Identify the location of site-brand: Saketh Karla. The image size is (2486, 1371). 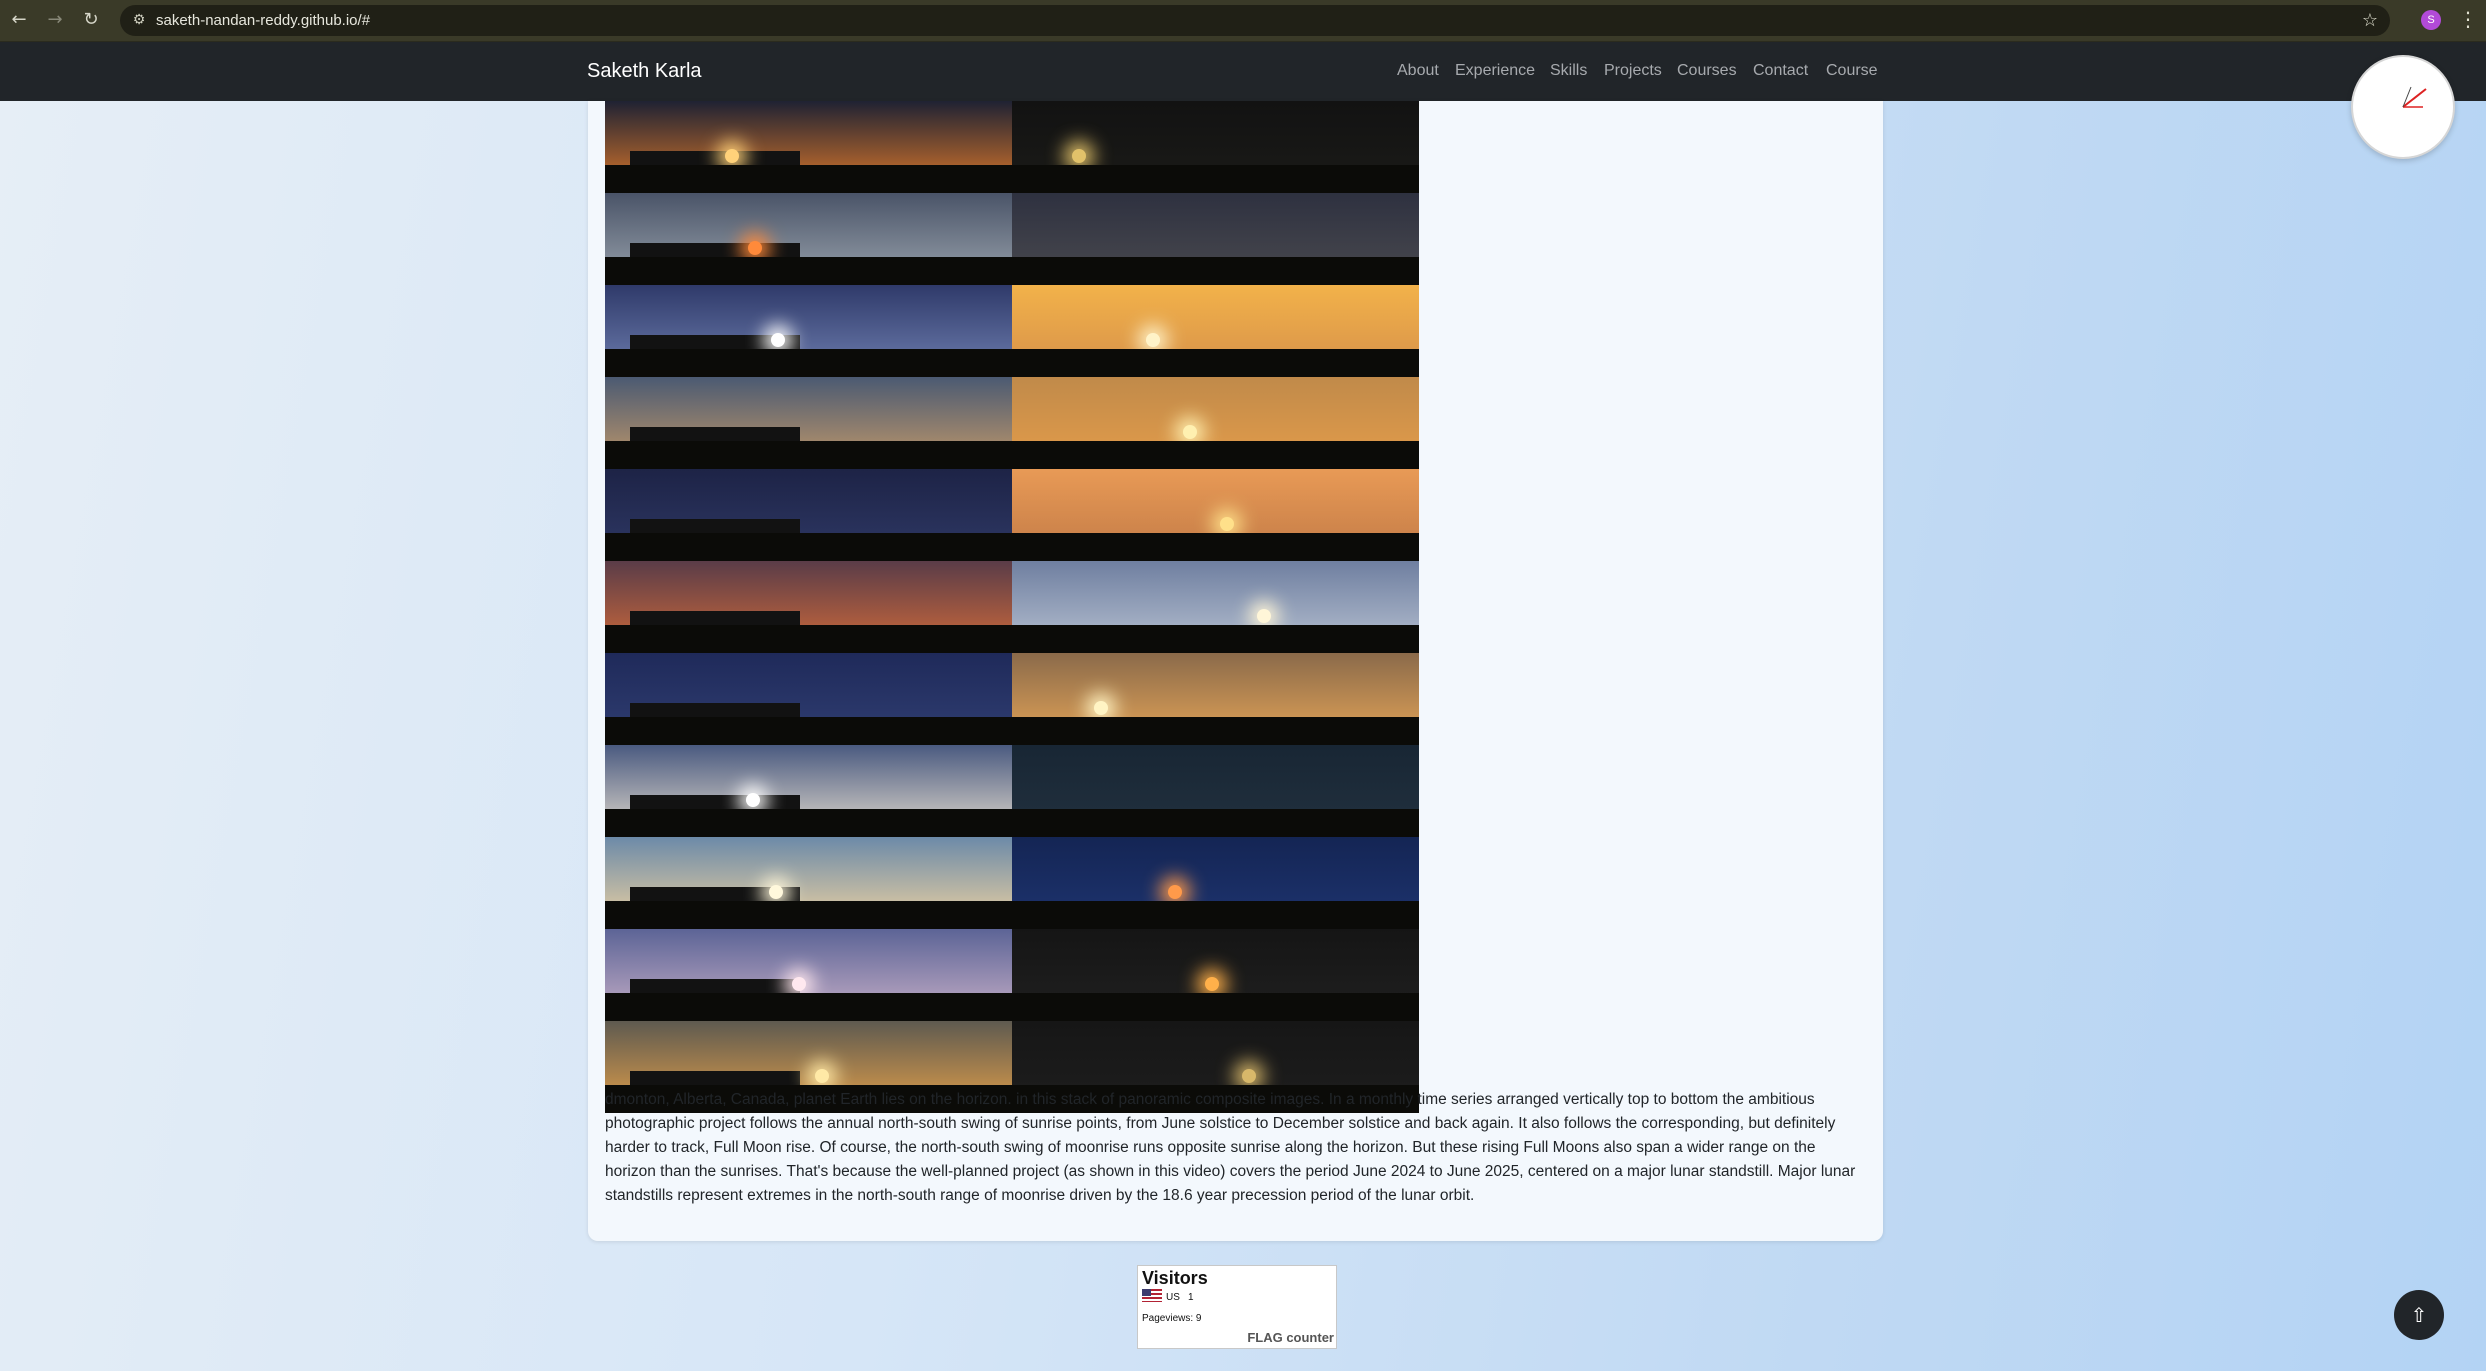
(644, 71).